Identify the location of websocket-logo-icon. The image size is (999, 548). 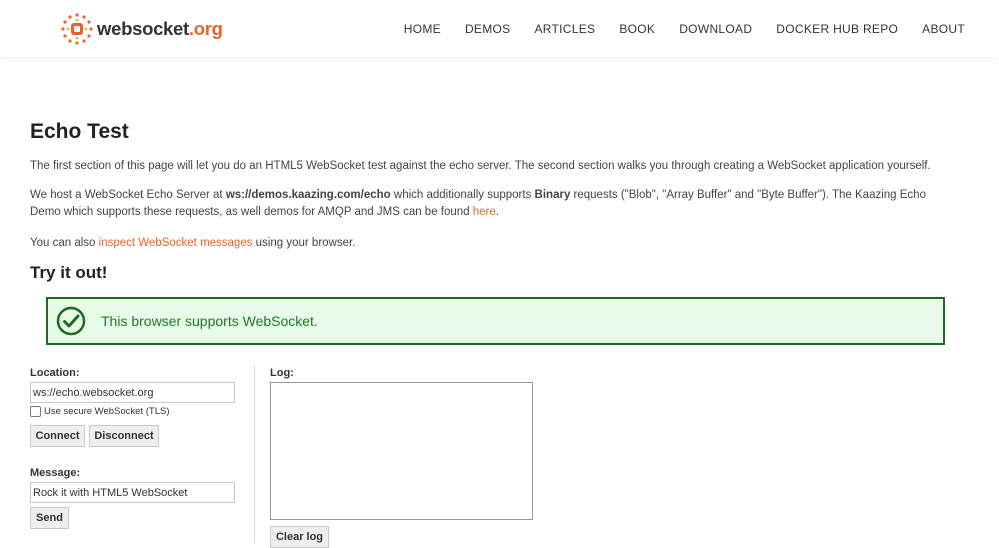
(77, 29).